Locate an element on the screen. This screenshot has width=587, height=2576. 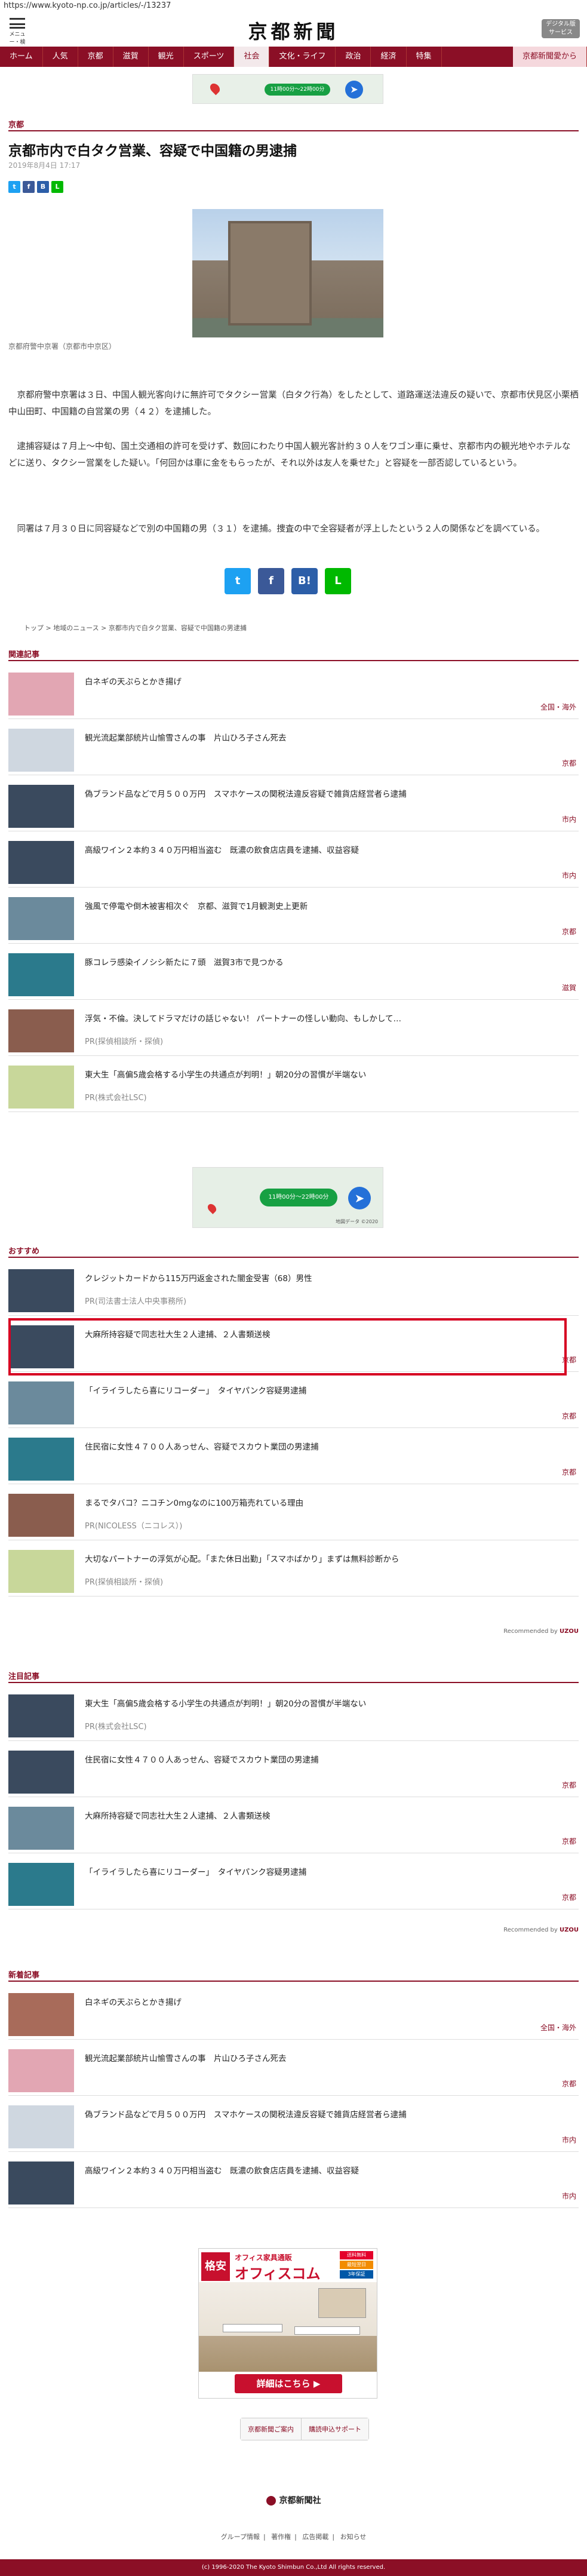
map-ad: 11時00分～22時00分 ➤ 地図データ ©2020 is located at coordinates (288, 1197).